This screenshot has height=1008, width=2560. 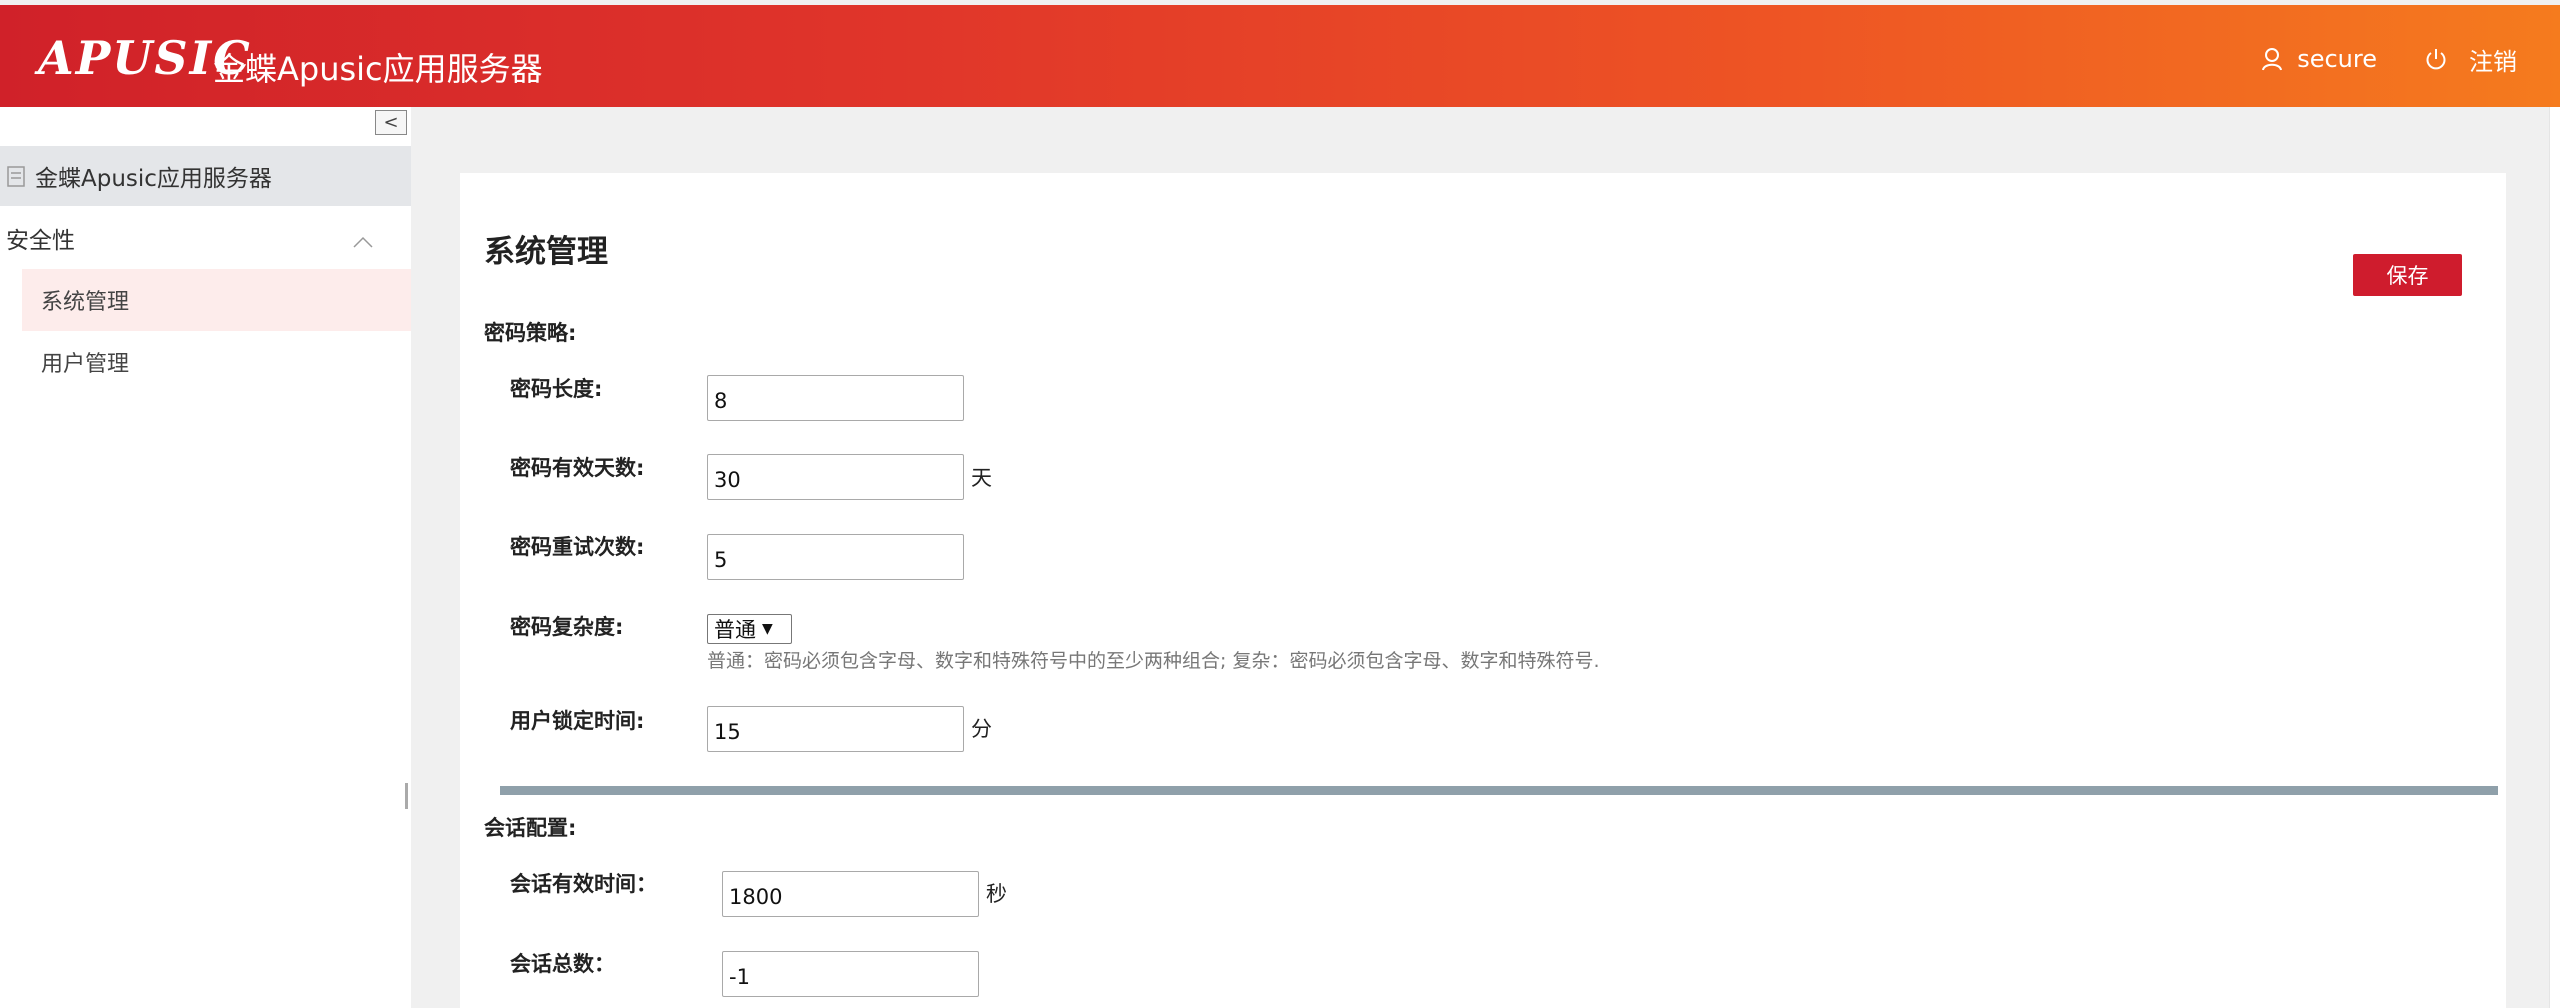 I want to click on server-tree-root: 金蝶Apusic应用服务器, so click(x=205, y=176).